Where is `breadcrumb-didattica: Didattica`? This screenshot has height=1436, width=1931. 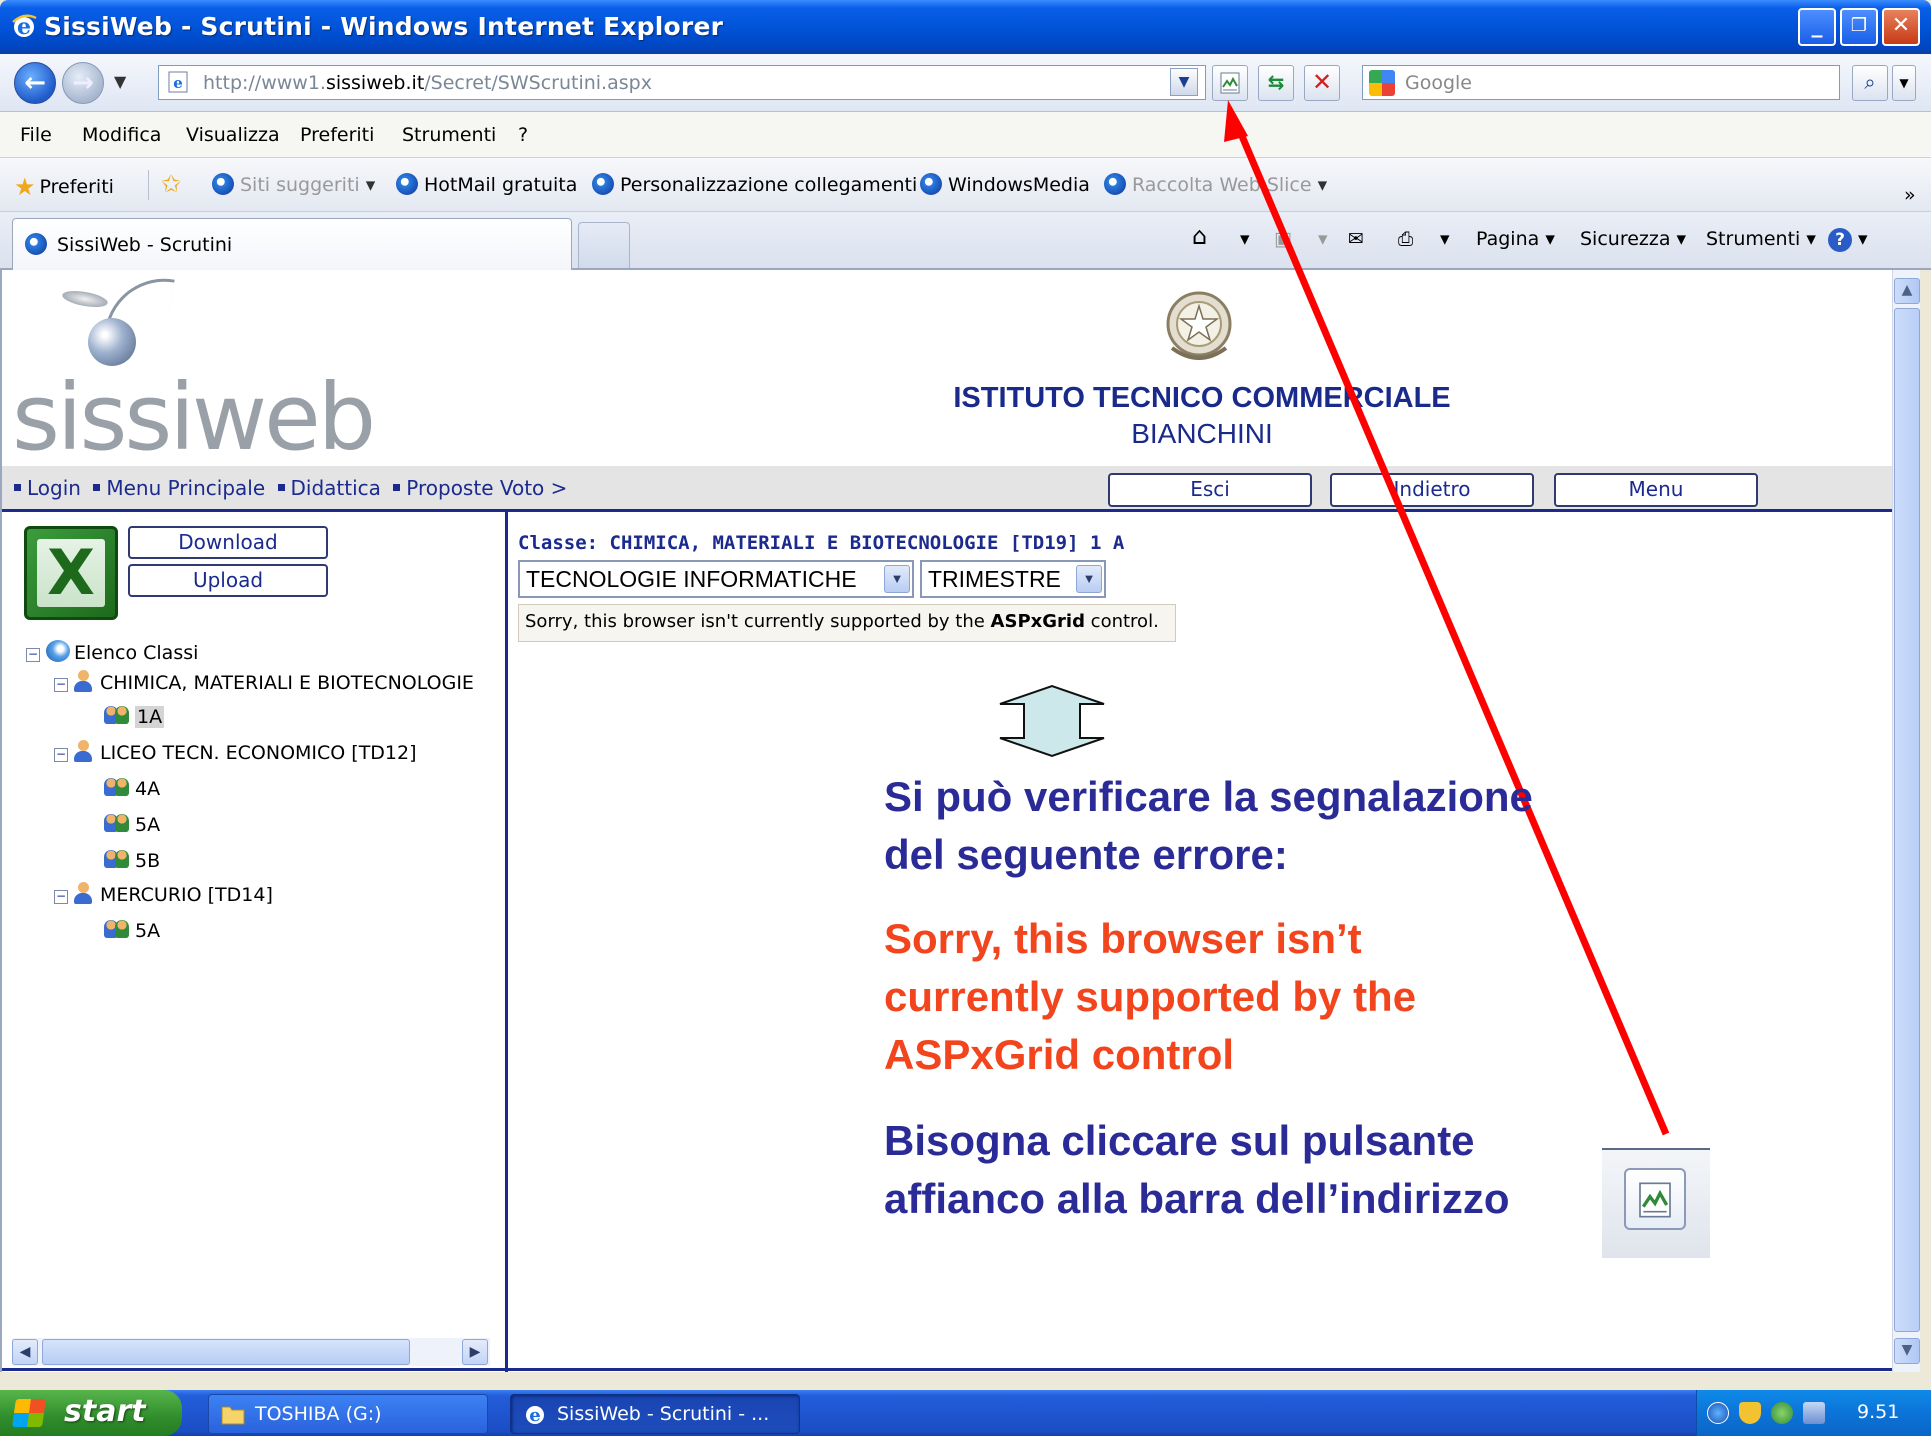 breadcrumb-didattica: Didattica is located at coordinates (336, 488).